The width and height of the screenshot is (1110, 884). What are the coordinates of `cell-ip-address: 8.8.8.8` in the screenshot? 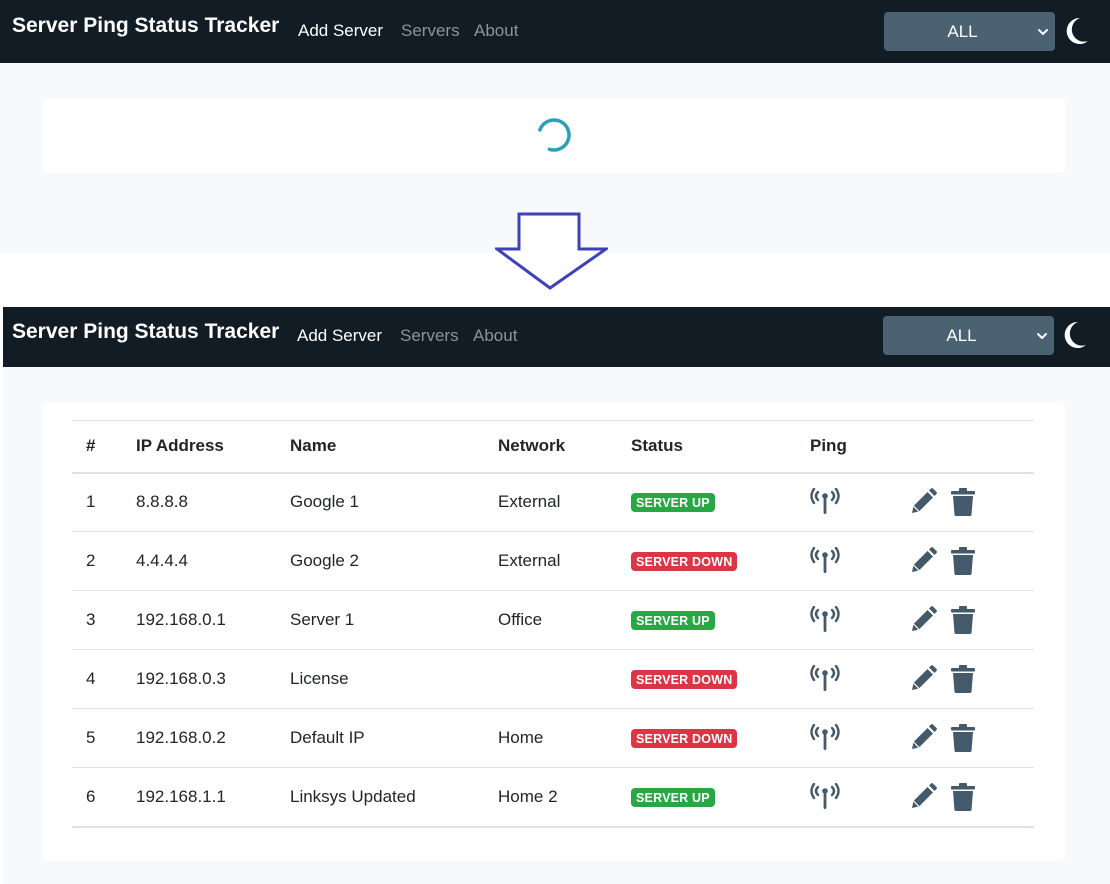 It's located at (199, 502).